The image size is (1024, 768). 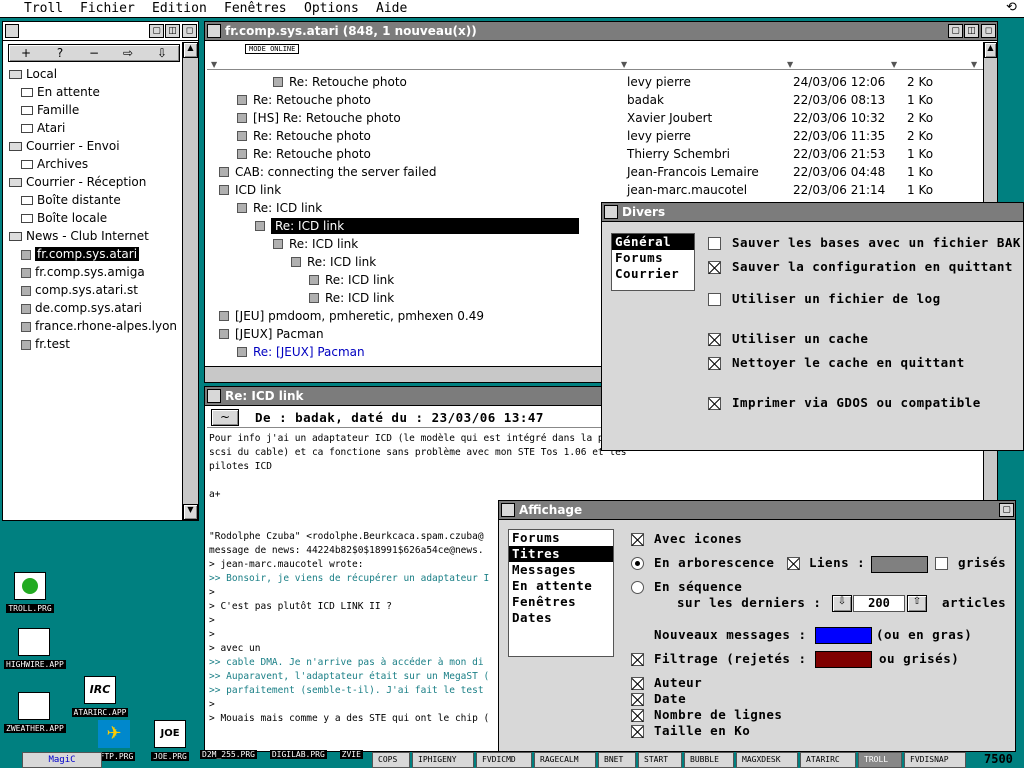 I want to click on column-header: ▼ ▼ ▼ ▼ ▼, so click(x=595, y=65).